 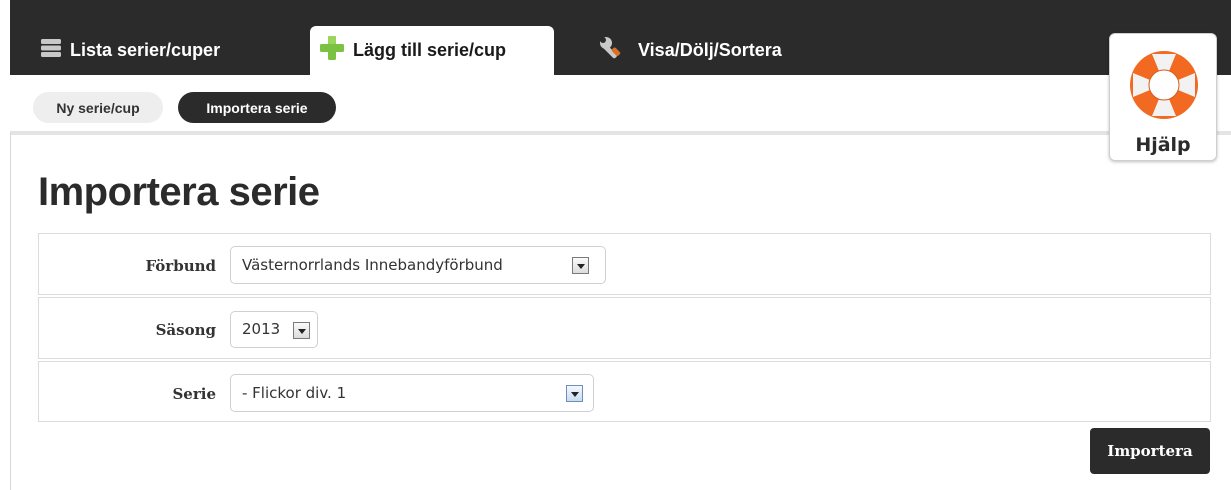 I want to click on forbund-select: Västernorrlands Innebandyförbund, so click(x=418, y=265).